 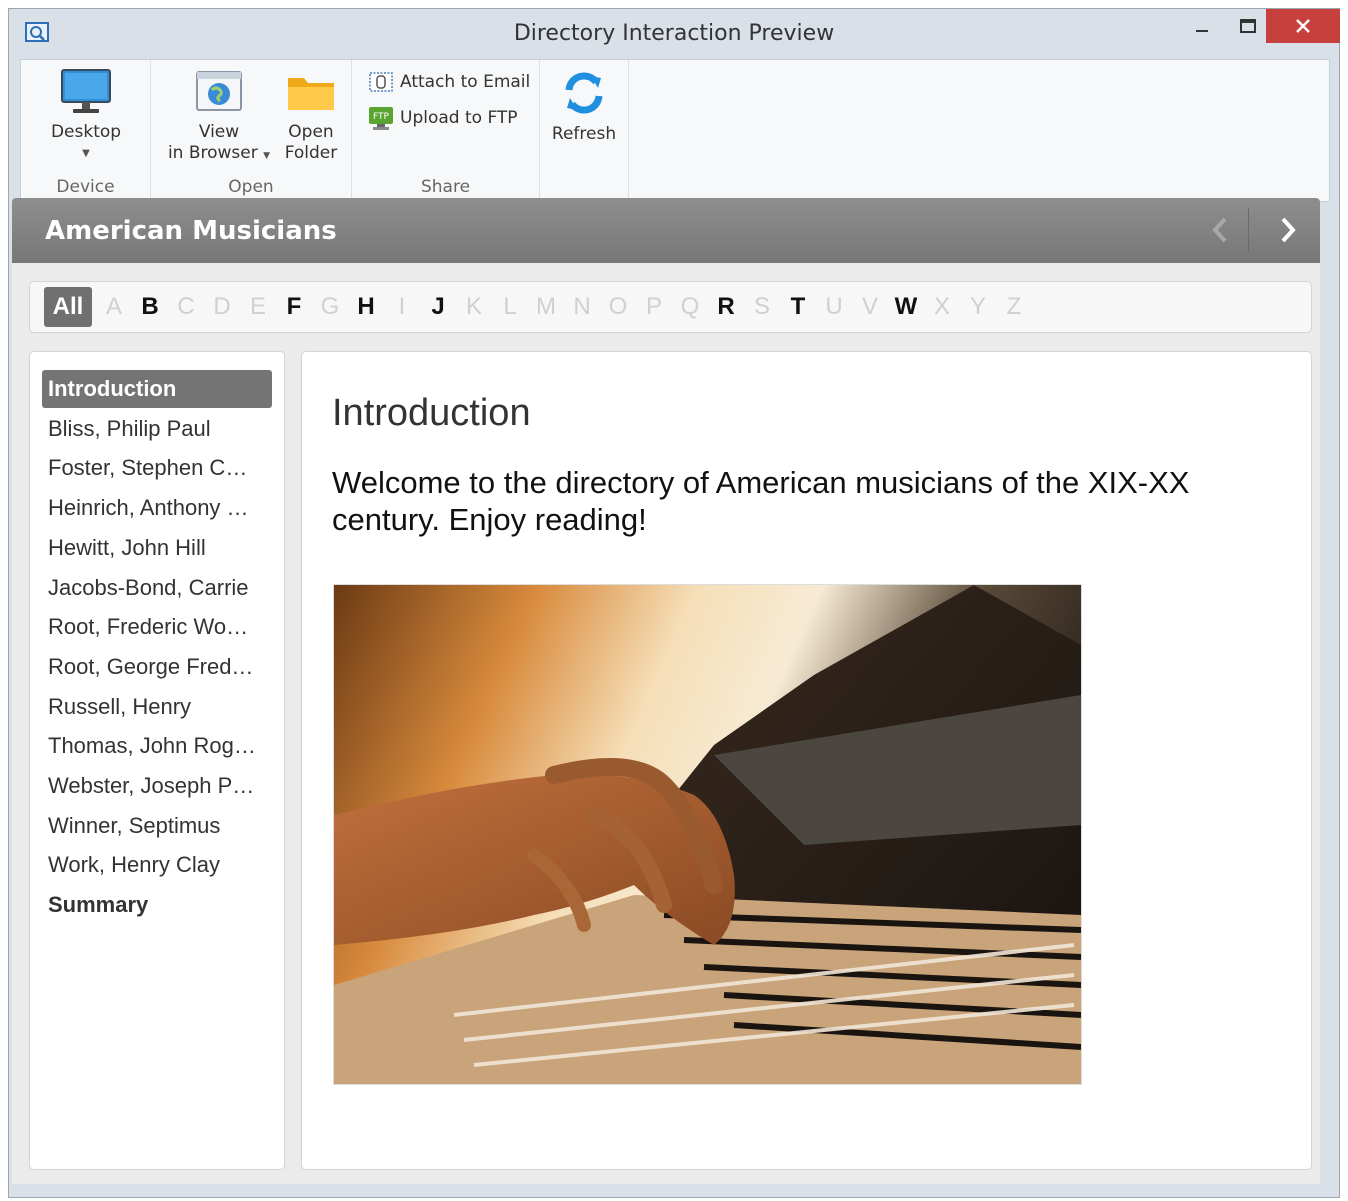 What do you see at coordinates (1202, 26) in the screenshot?
I see `minimize-button` at bounding box center [1202, 26].